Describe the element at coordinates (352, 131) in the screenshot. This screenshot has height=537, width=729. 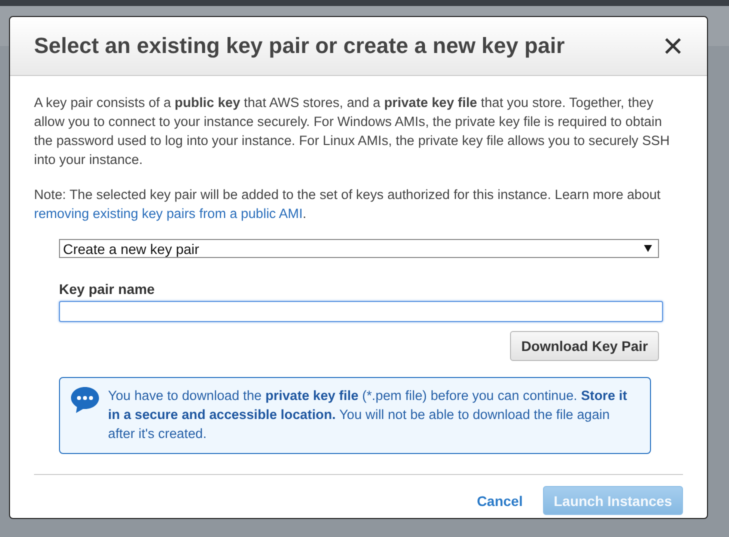
I see `intro-paragraph: A key pair consists of a public key that AWS stores, and a private key file that you store. Together, they allow you to connect to your instance securely. For Windows AMIs, the private key file is required to obtain the password used to log into your instance. For Linux AMIs, the private key file allows you to securely SSH into your instance.` at that location.